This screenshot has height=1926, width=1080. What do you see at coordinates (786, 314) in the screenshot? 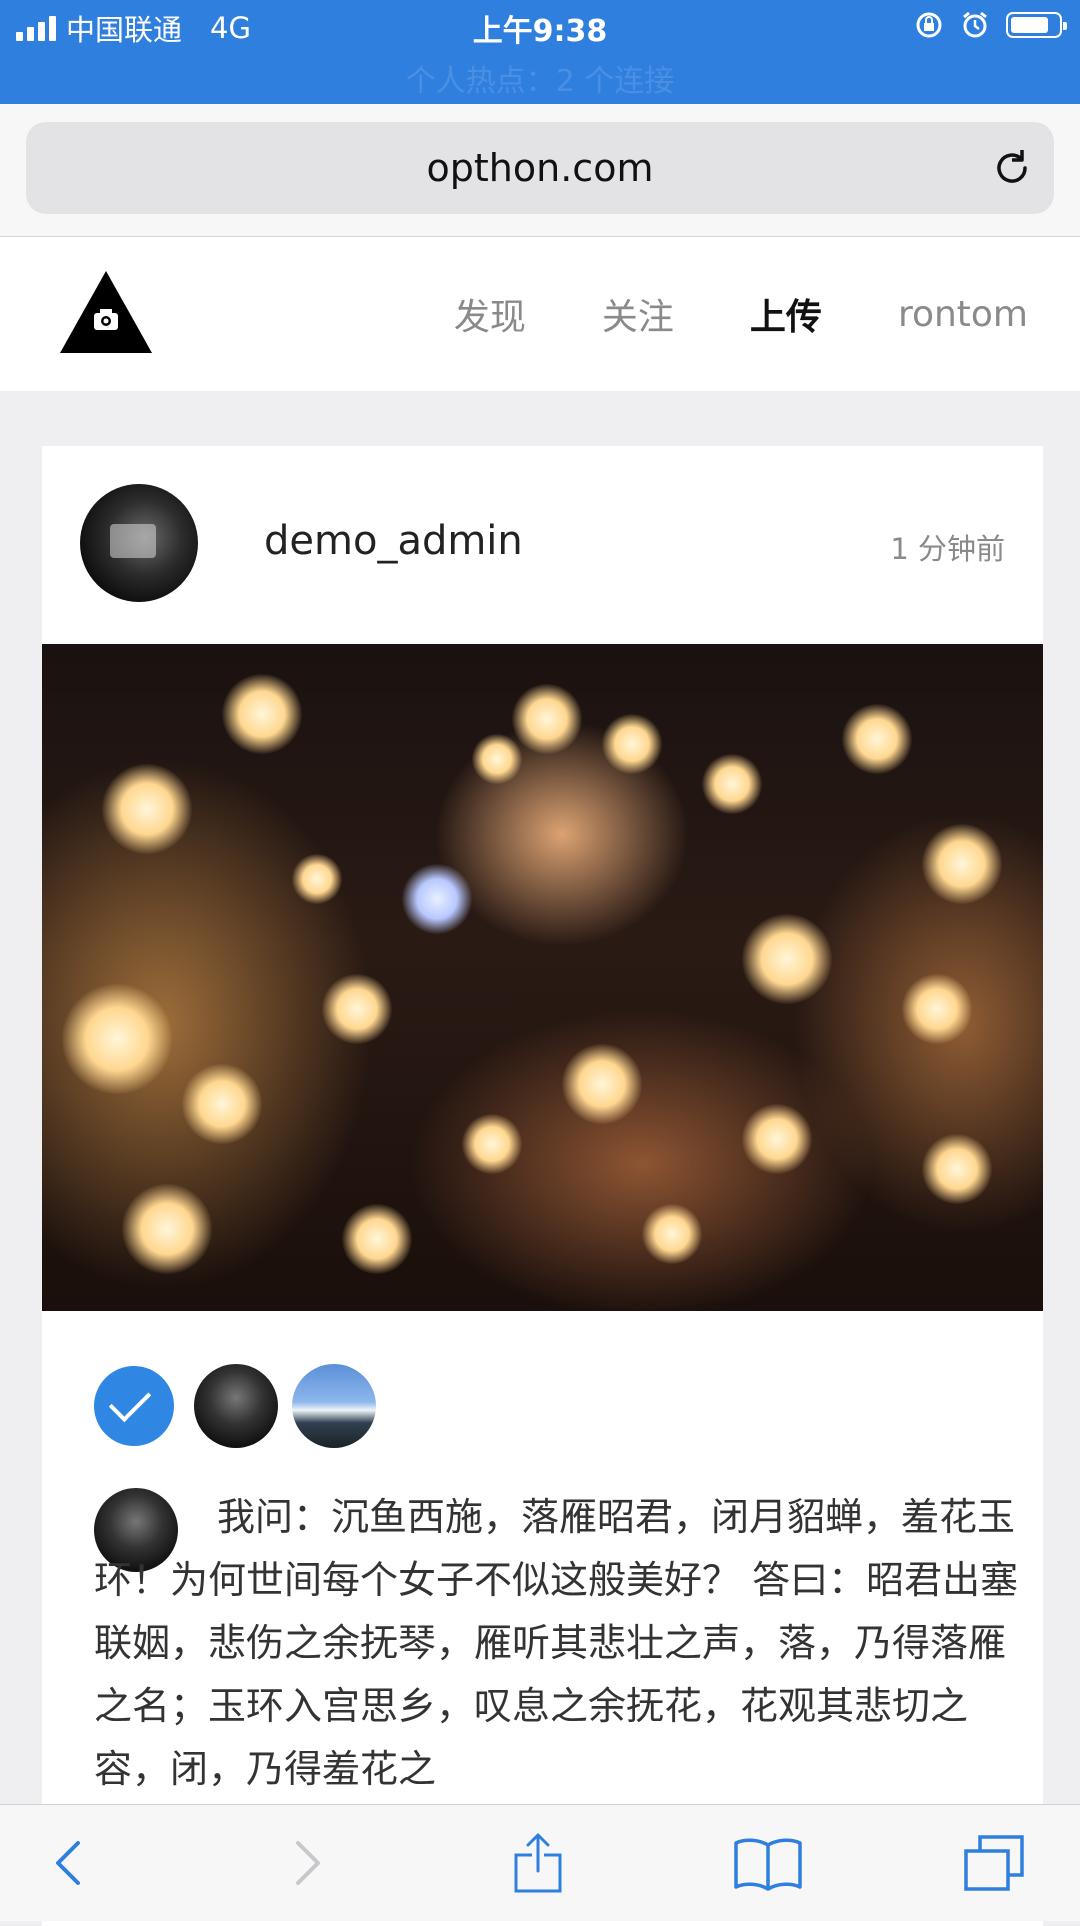
I see `nav-item-upload: 上传` at bounding box center [786, 314].